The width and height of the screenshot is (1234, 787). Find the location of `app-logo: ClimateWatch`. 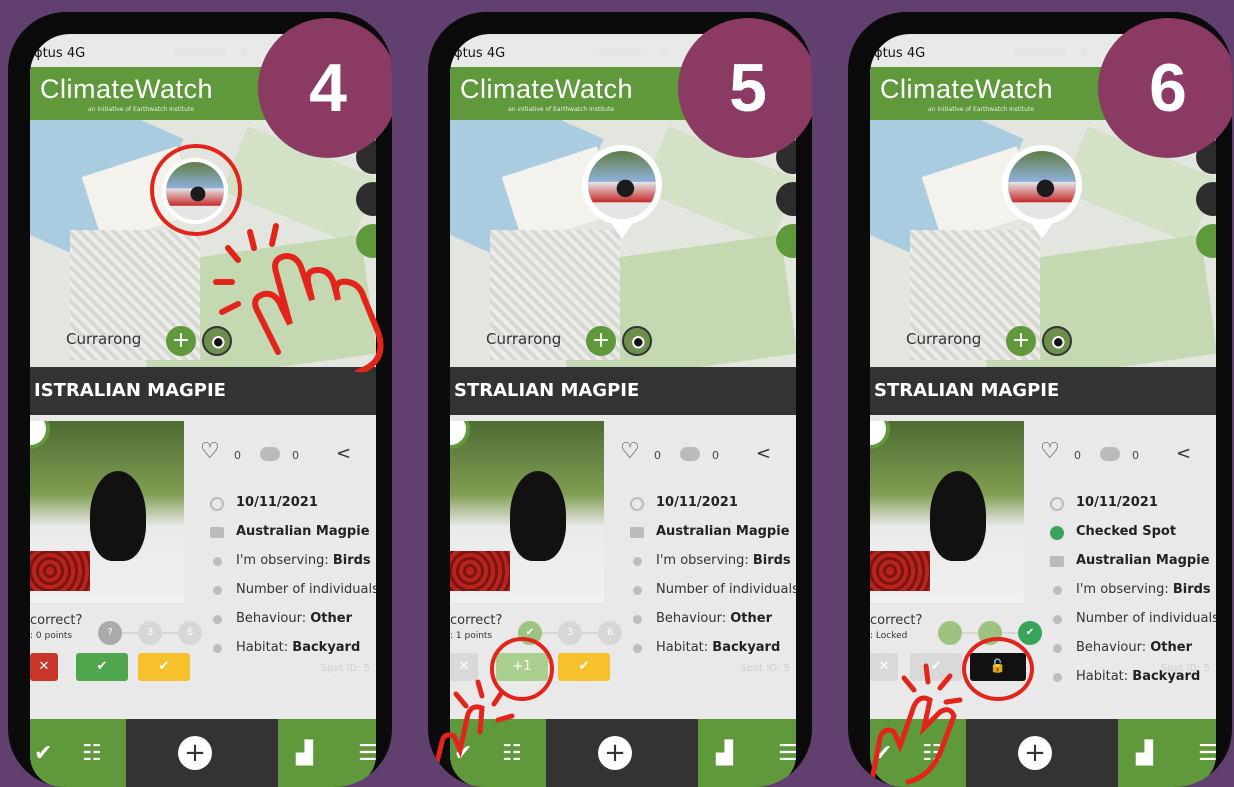

app-logo: ClimateWatch is located at coordinates (127, 89).